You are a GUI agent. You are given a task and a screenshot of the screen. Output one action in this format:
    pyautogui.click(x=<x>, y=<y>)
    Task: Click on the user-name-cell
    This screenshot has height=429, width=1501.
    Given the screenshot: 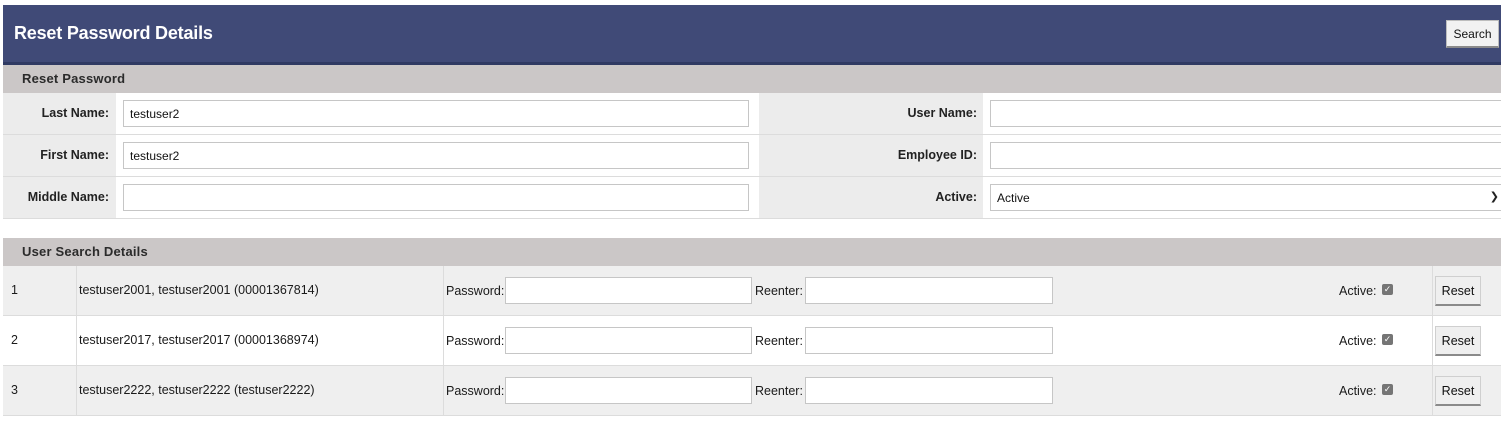 What is the action you would take?
    pyautogui.click(x=1242, y=113)
    